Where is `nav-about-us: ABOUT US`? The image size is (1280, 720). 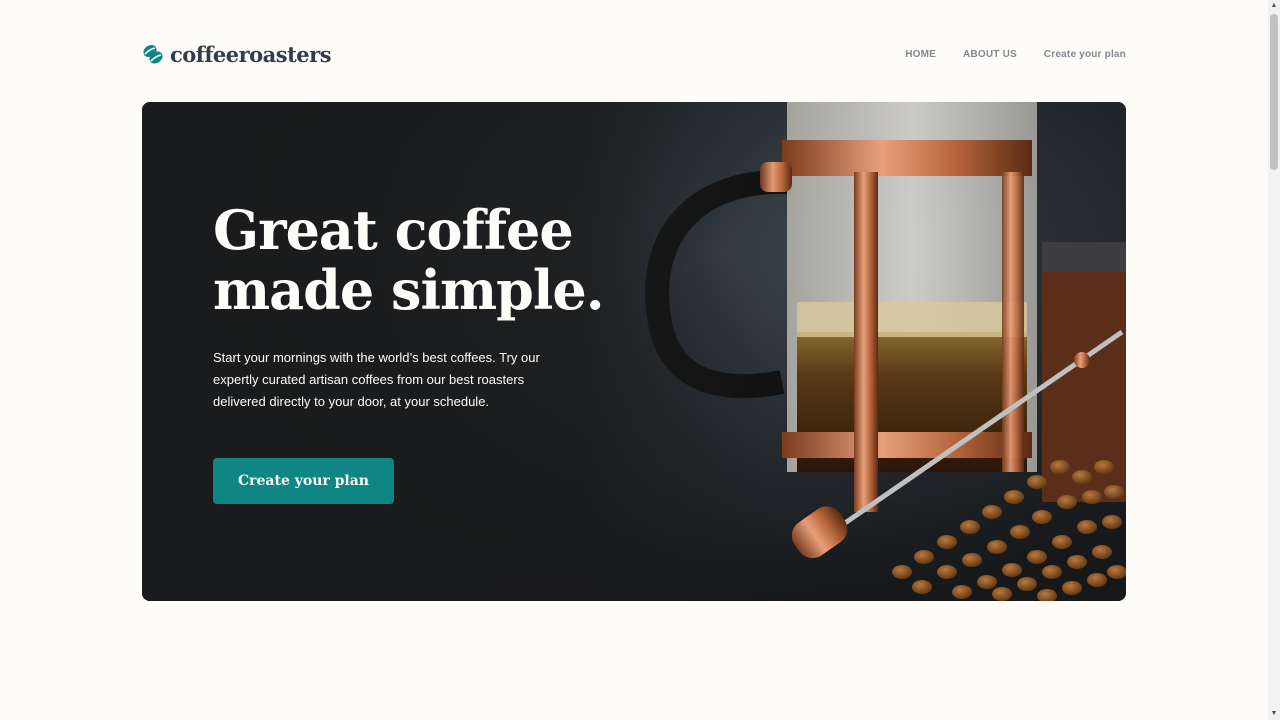
nav-about-us: ABOUT US is located at coordinates (990, 54).